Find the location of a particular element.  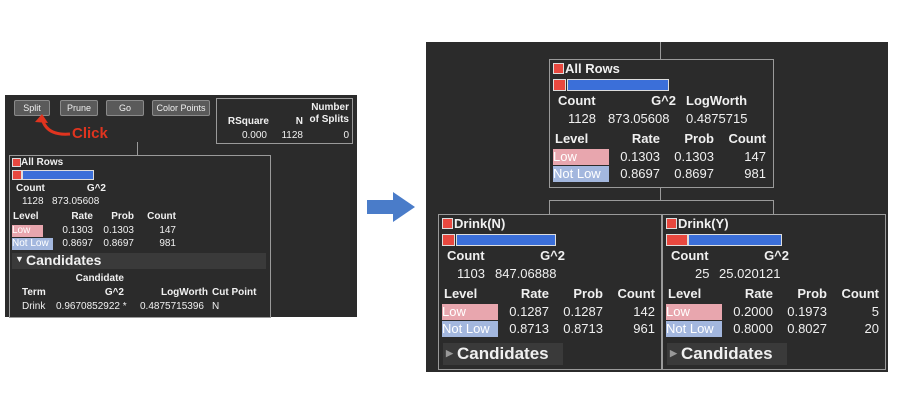

rate-value: 0.8000 is located at coordinates (753, 328).